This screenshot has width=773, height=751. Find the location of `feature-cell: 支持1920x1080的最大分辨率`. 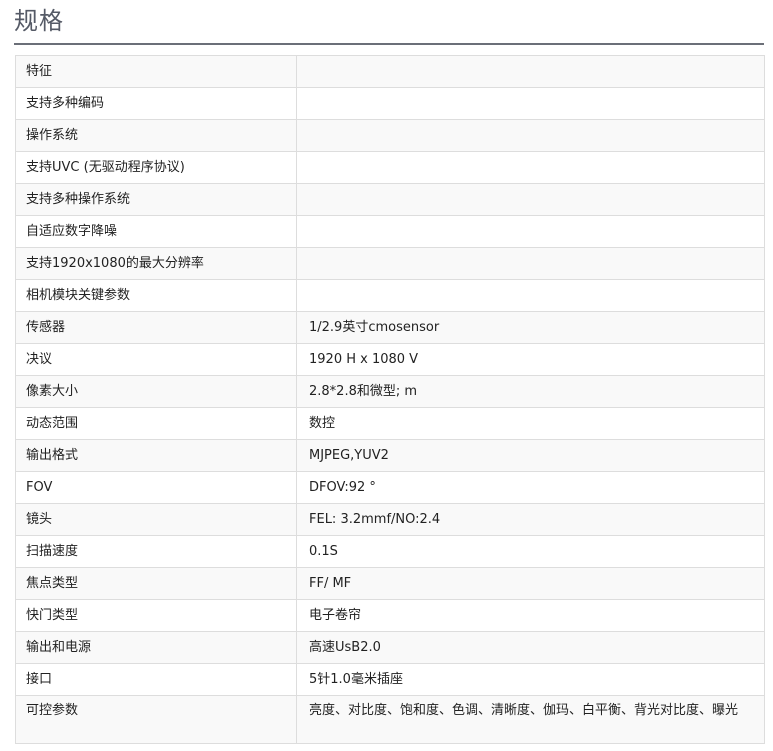

feature-cell: 支持1920x1080的最大分辨率 is located at coordinates (156, 263).